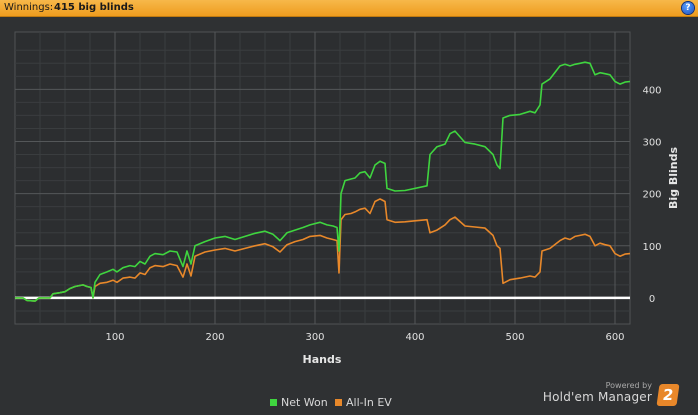  What do you see at coordinates (322, 359) in the screenshot?
I see `x-axis-label: Hands` at bounding box center [322, 359].